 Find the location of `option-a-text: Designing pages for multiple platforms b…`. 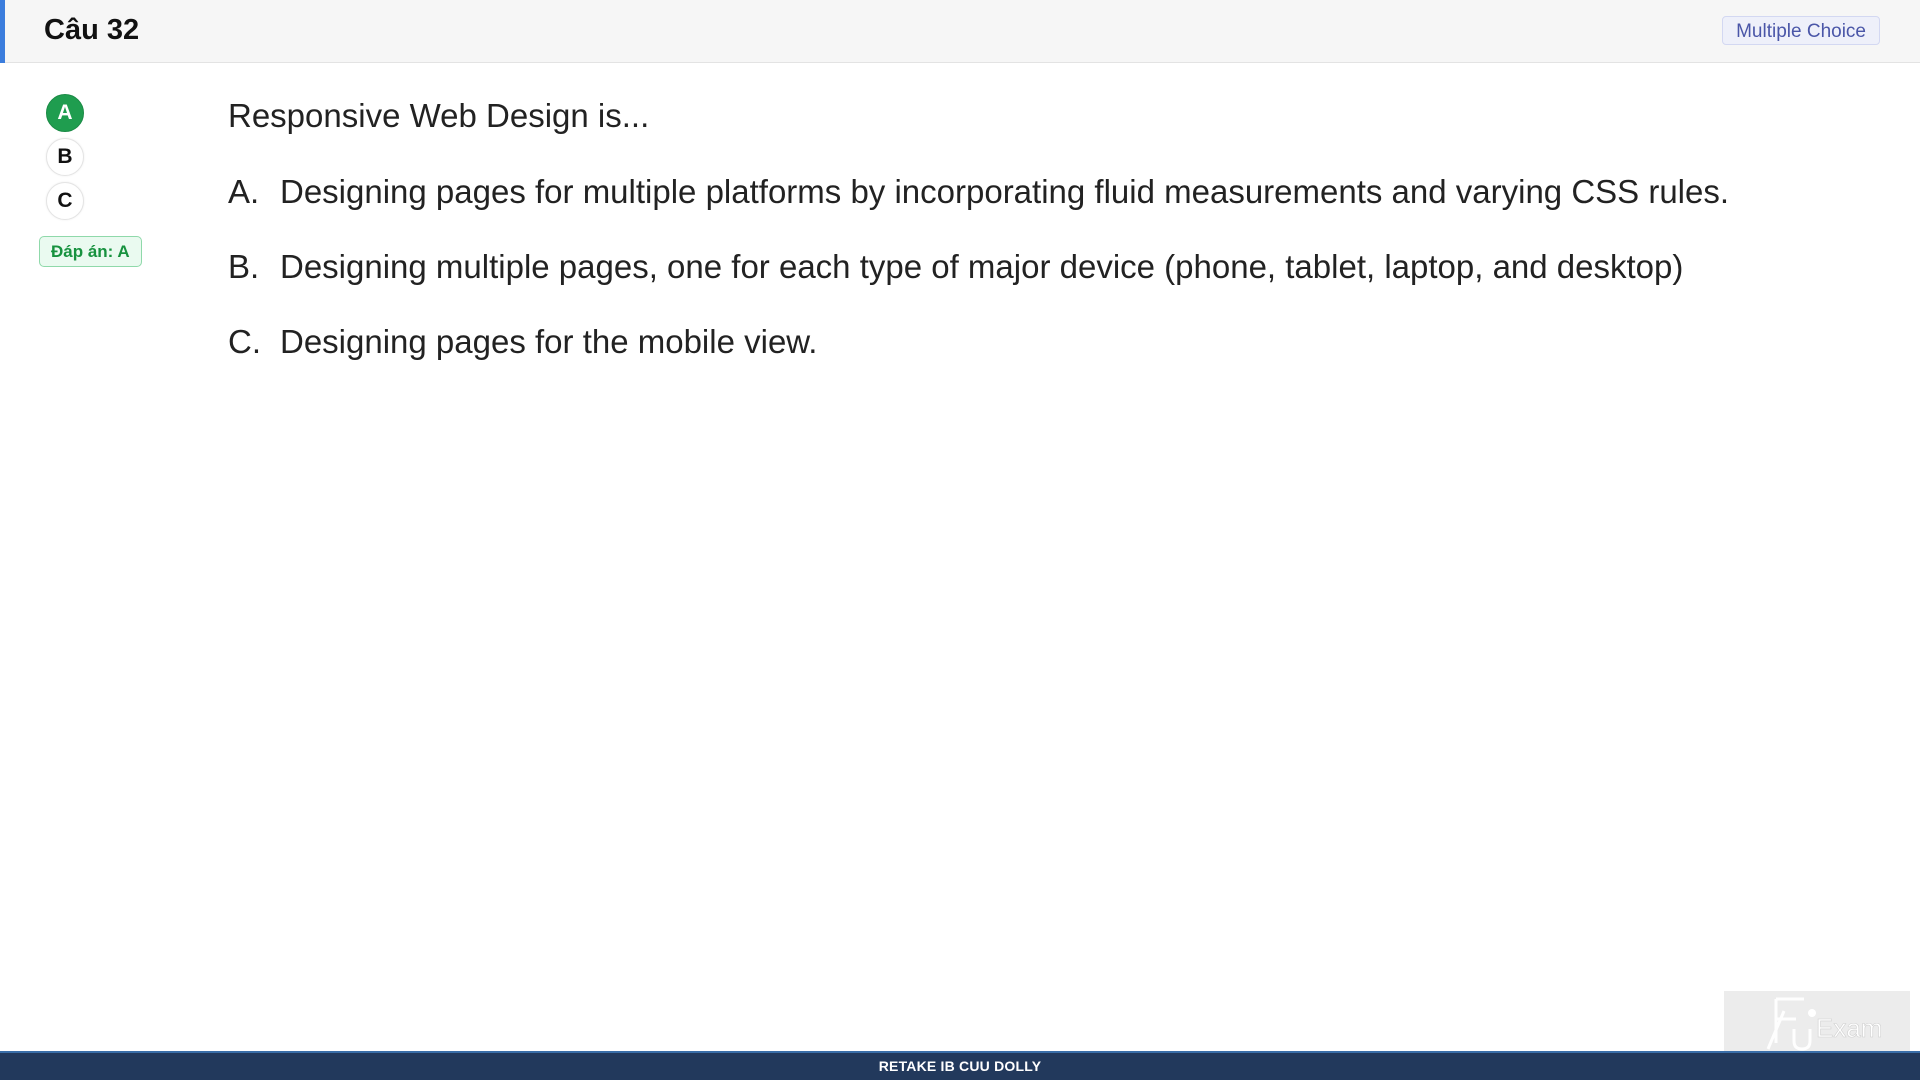

option-a-text: Designing pages for multiple platforms b… is located at coordinates (1005, 191).